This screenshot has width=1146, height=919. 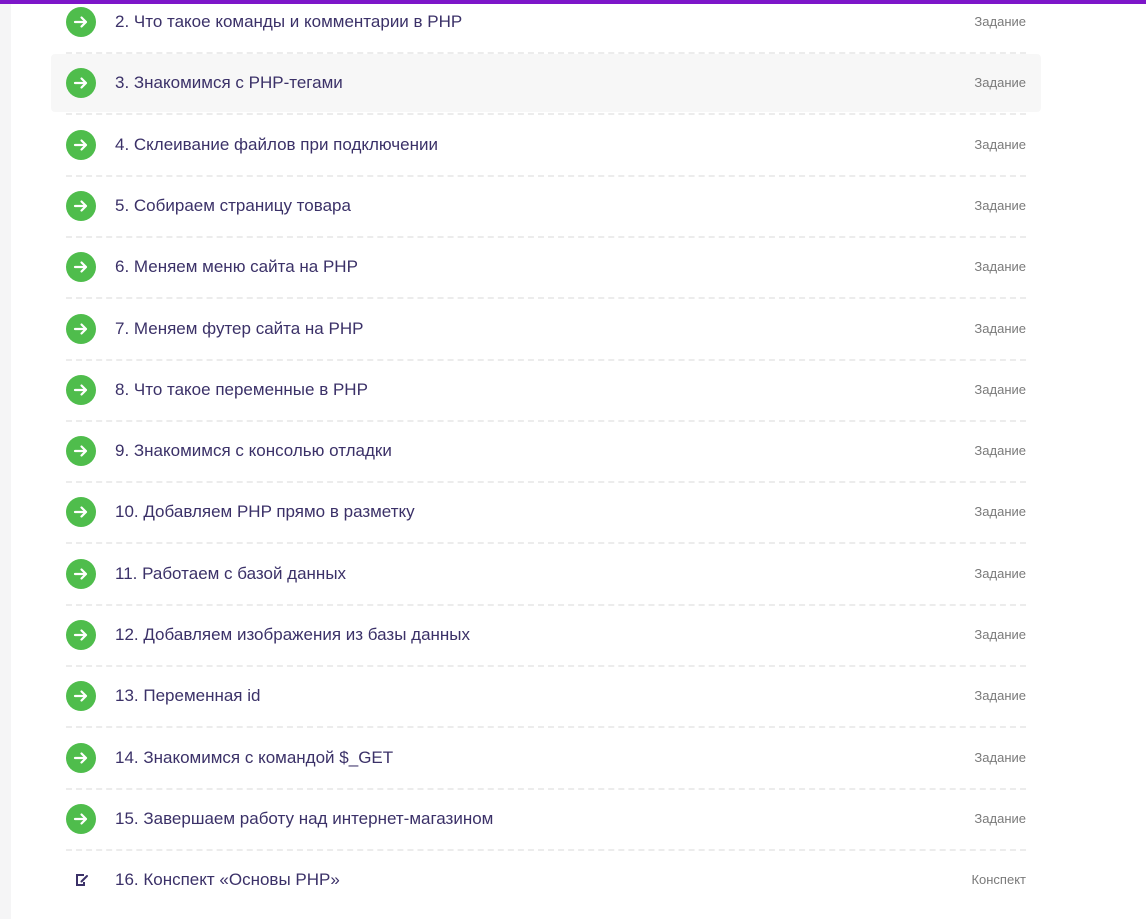 I want to click on lesson-title: 4. Склеивание файлов при подключении, so click(x=276, y=145).